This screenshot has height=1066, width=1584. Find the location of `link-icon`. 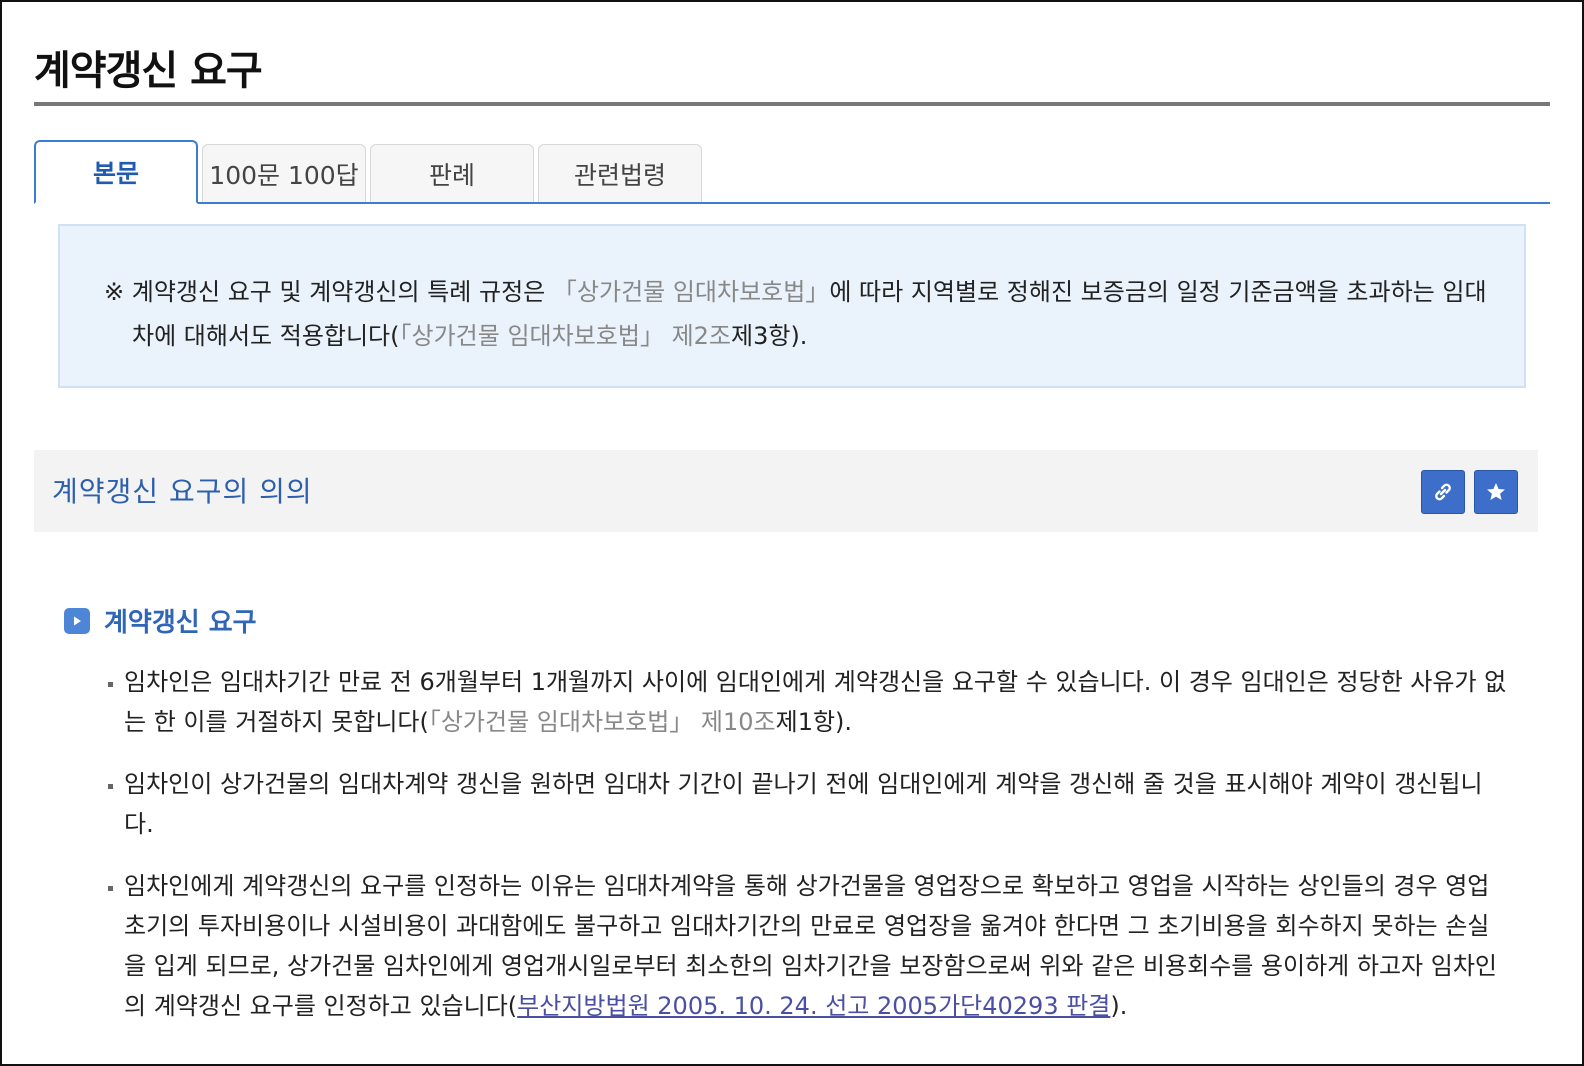

link-icon is located at coordinates (1443, 492).